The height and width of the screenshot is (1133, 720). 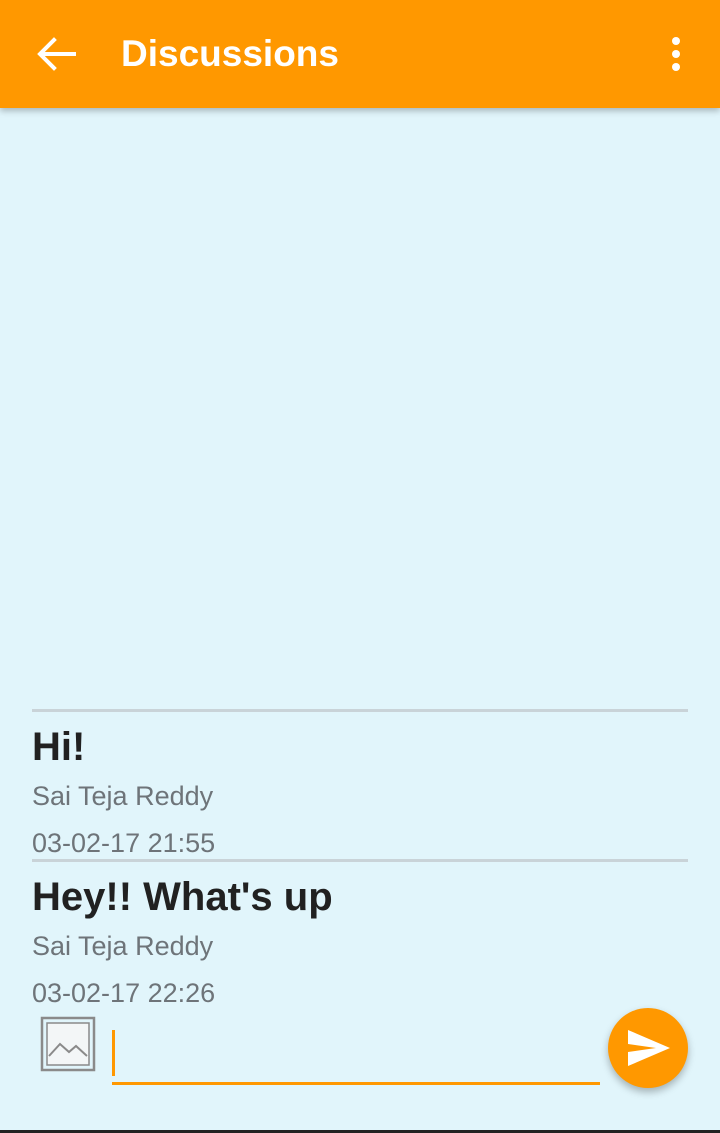 What do you see at coordinates (113, 1053) in the screenshot?
I see `text-cursor` at bounding box center [113, 1053].